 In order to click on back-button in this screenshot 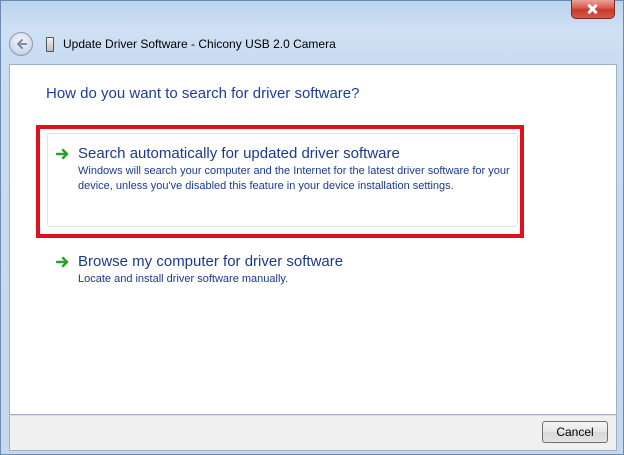, I will do `click(21, 44)`.